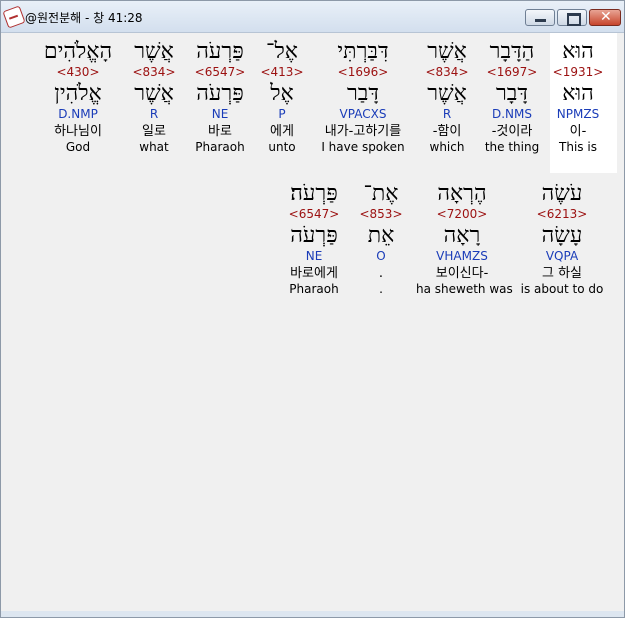 This screenshot has height=618, width=625. I want to click on close-button: ✕, so click(605, 17).